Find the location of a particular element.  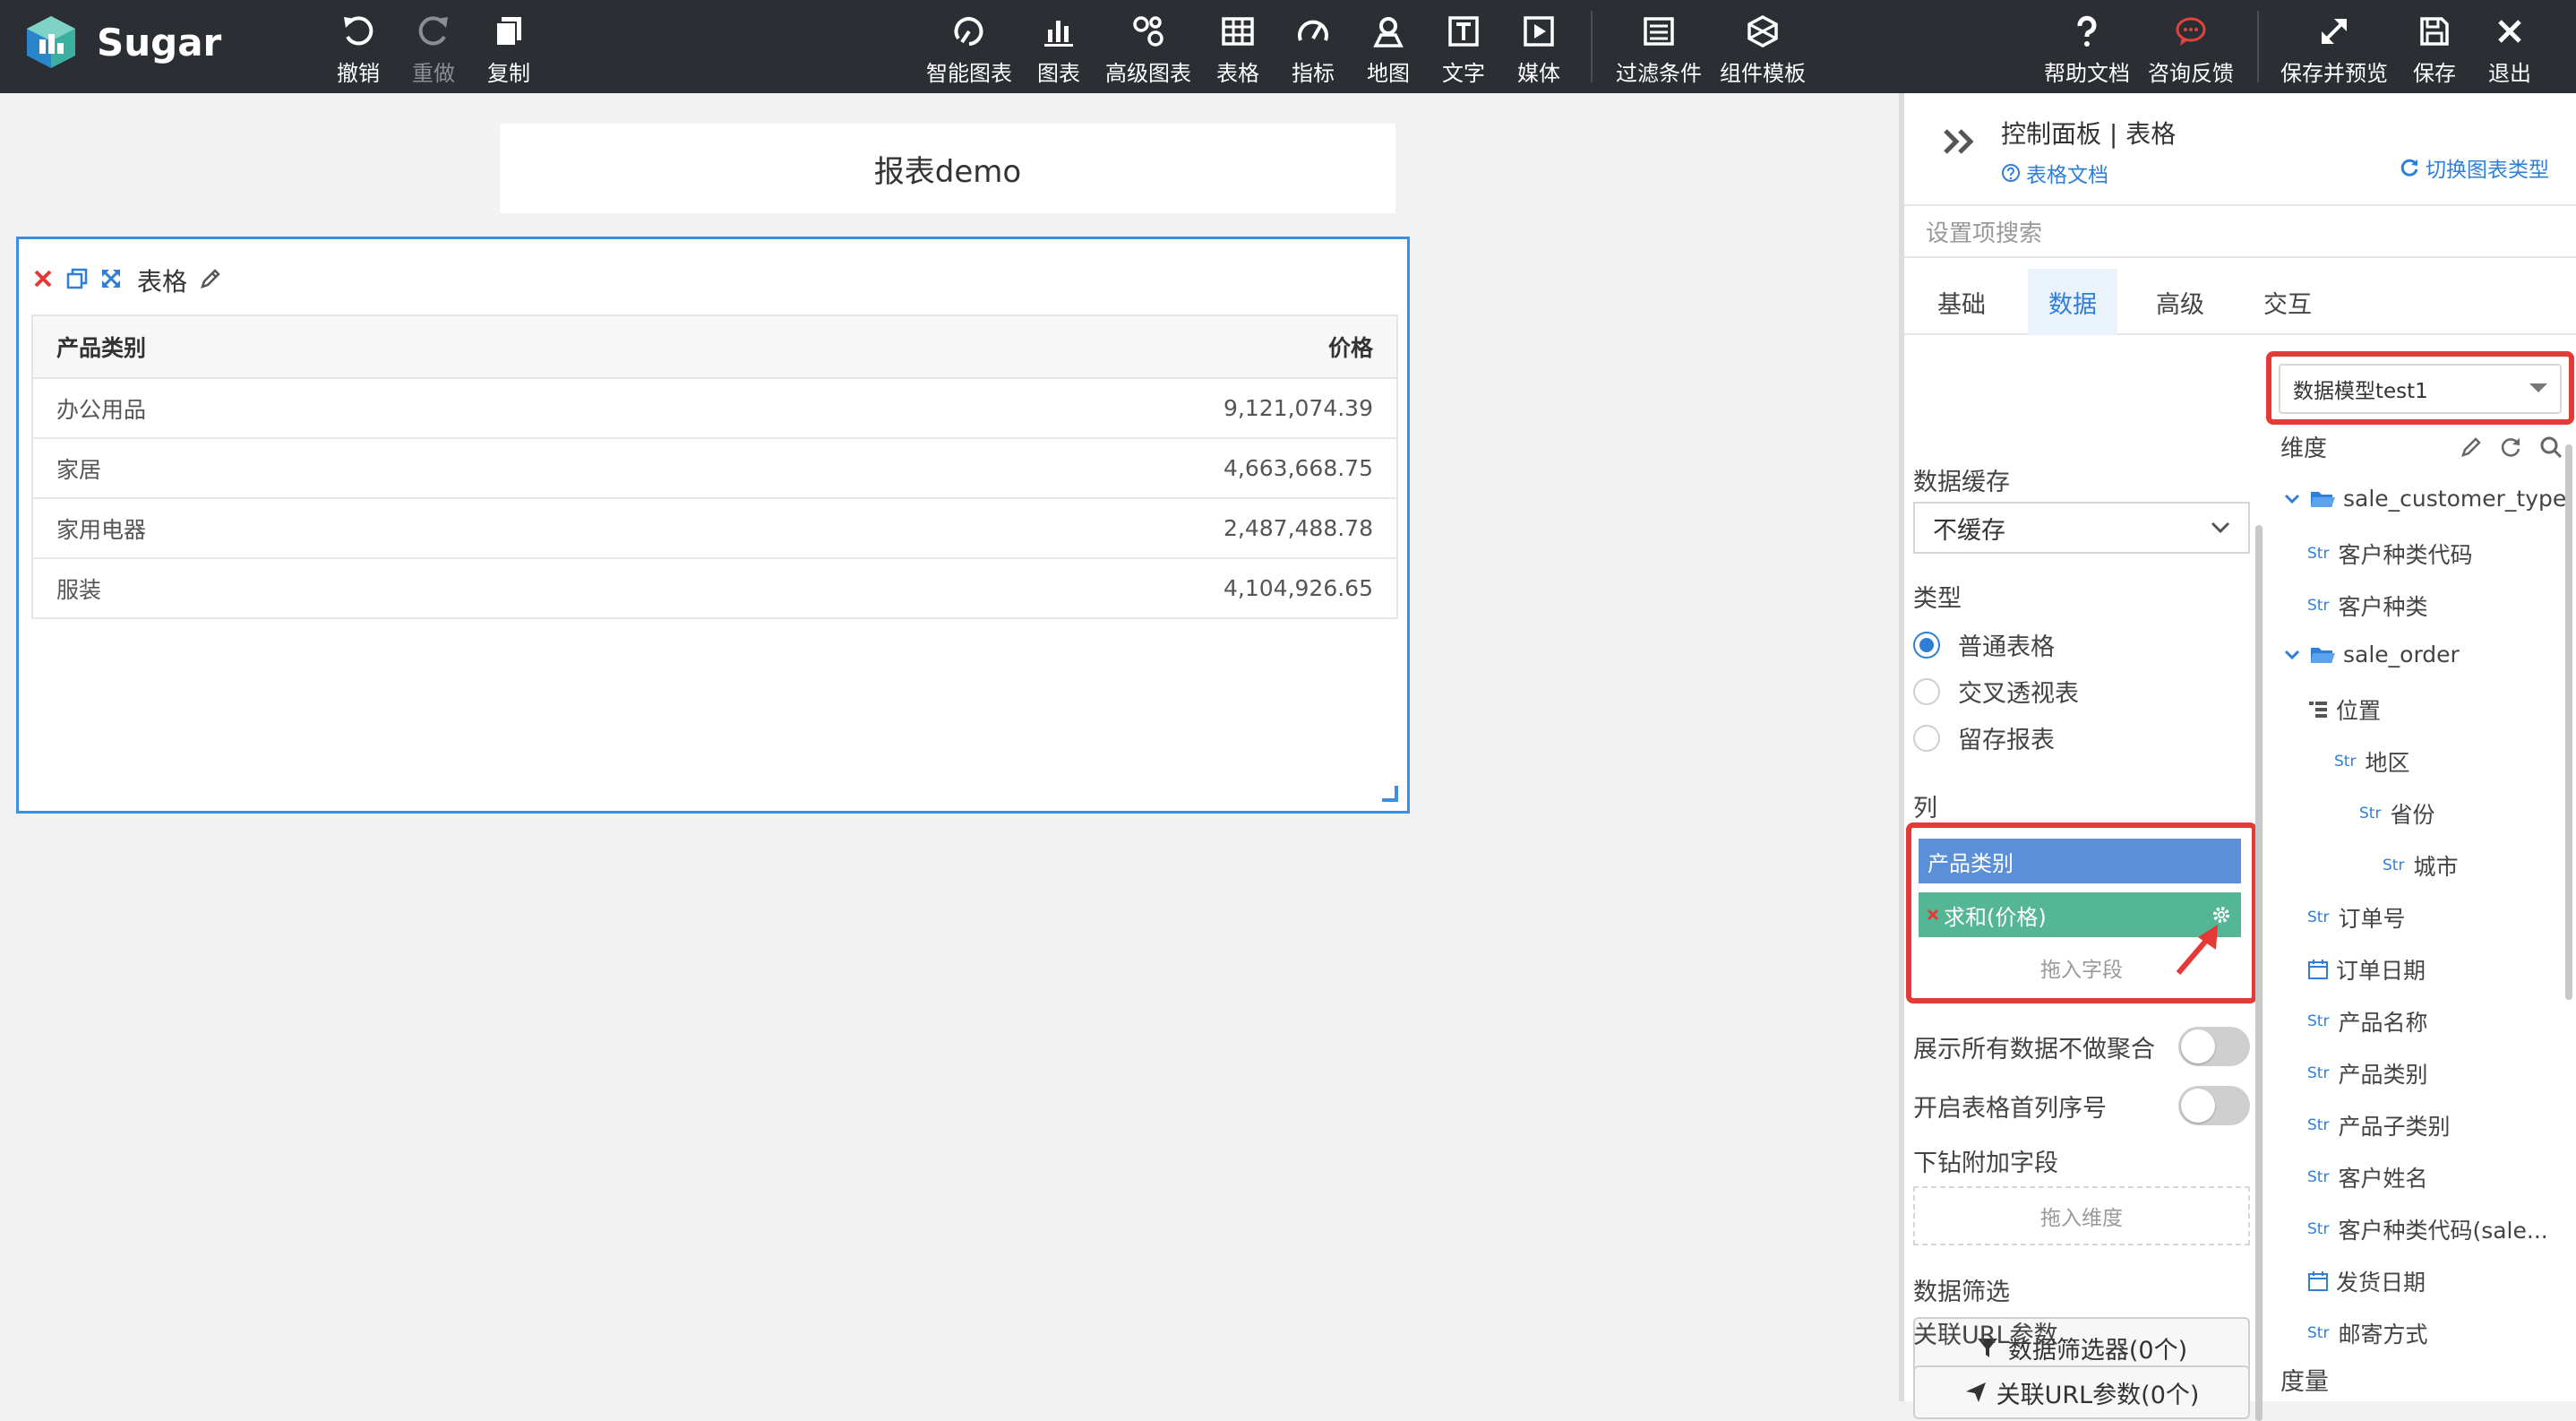

tree-field: Str 订单号 is located at coordinates (2356, 917).